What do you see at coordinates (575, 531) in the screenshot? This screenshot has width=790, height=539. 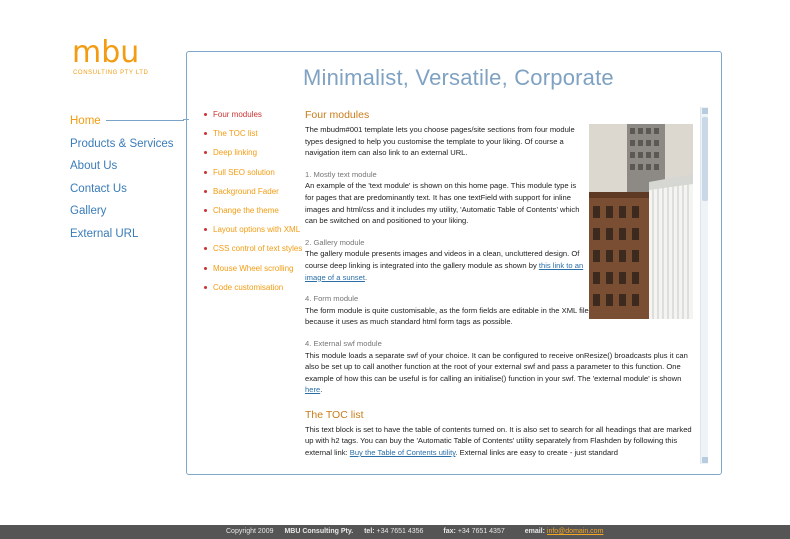 I see `footer-email-link: info@domain.com` at bounding box center [575, 531].